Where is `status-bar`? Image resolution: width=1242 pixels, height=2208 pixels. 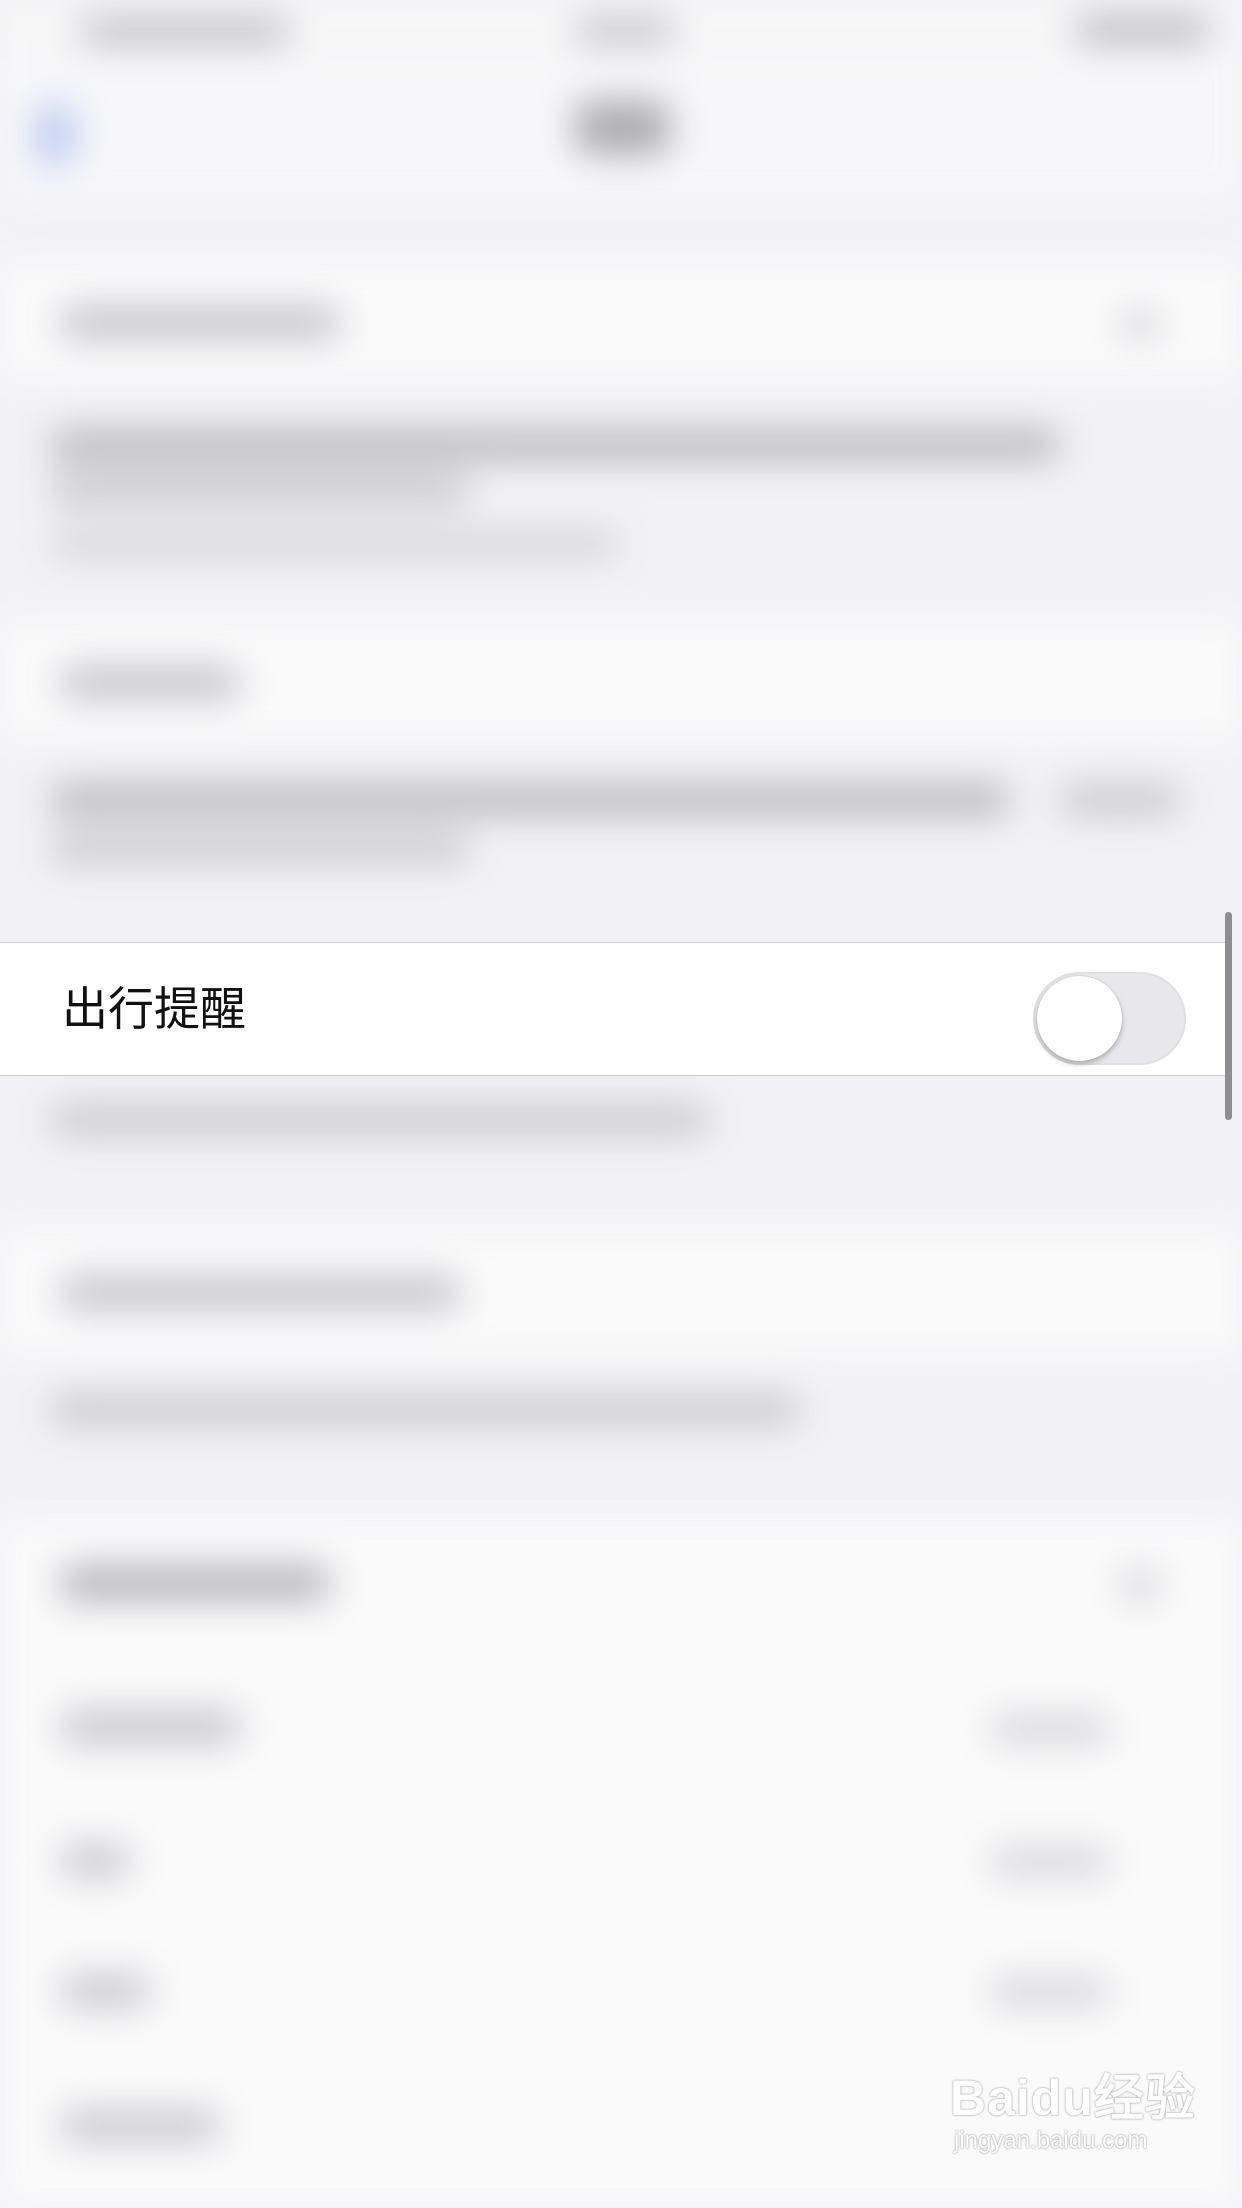
status-bar is located at coordinates (621, 30).